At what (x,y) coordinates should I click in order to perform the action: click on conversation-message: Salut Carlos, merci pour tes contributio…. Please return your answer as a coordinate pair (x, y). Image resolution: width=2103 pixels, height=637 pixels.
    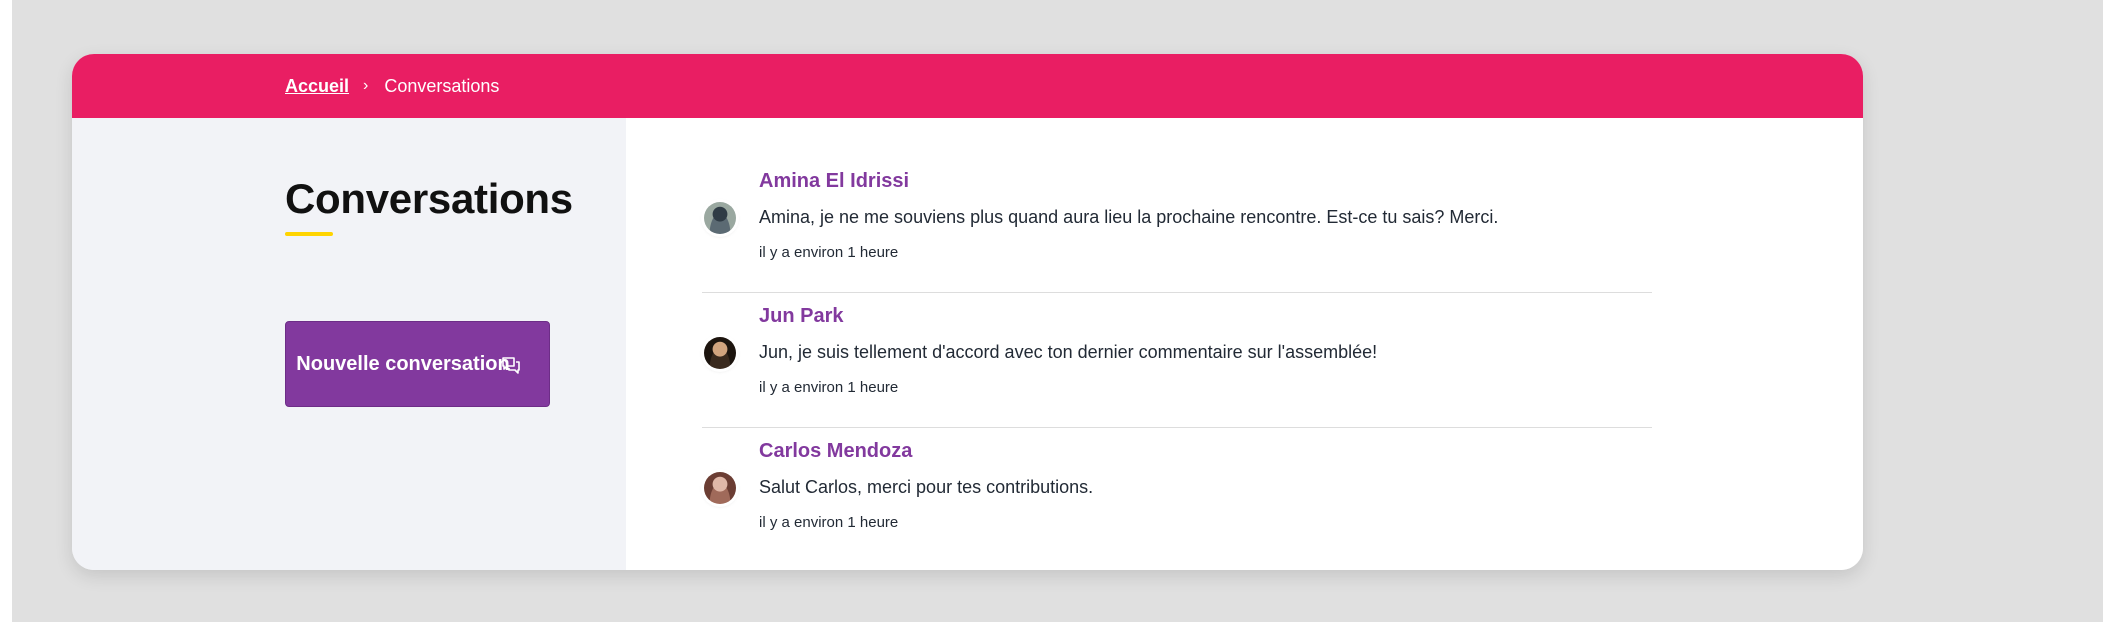
    Looking at the image, I should click on (926, 487).